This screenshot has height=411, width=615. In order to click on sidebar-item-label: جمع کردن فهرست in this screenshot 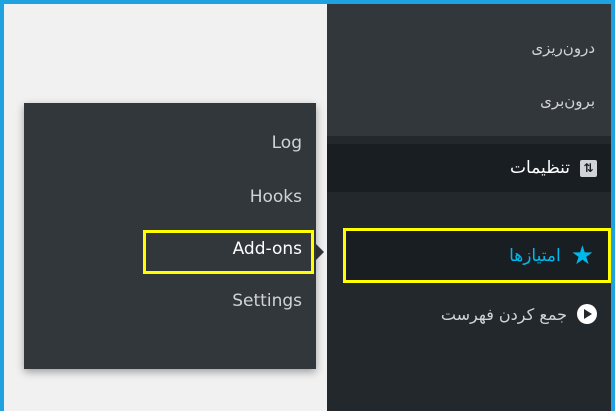, I will do `click(503, 314)`.